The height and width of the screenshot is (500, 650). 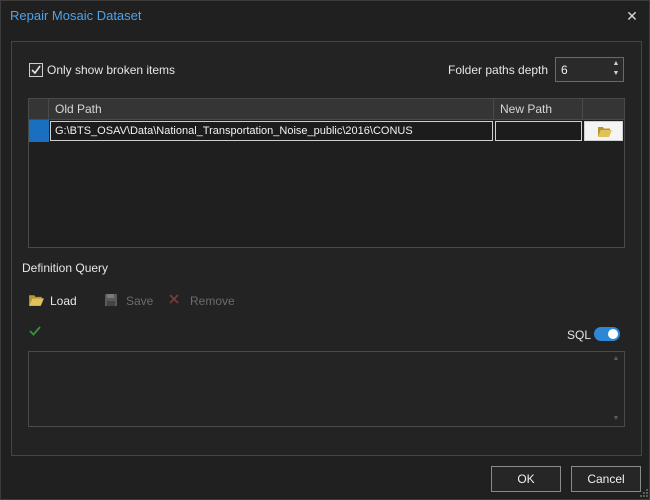 What do you see at coordinates (579, 335) in the screenshot?
I see `sql-label: SQL` at bounding box center [579, 335].